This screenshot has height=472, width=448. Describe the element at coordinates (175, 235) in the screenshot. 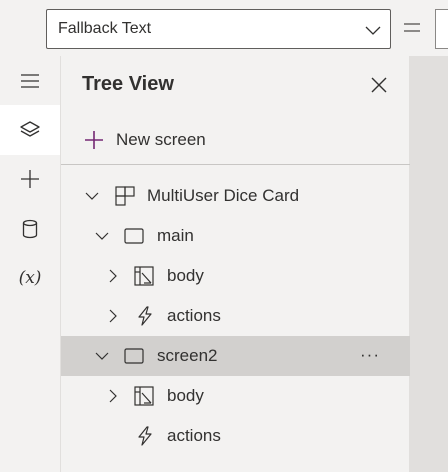

I see `tree-node-label: main` at that location.